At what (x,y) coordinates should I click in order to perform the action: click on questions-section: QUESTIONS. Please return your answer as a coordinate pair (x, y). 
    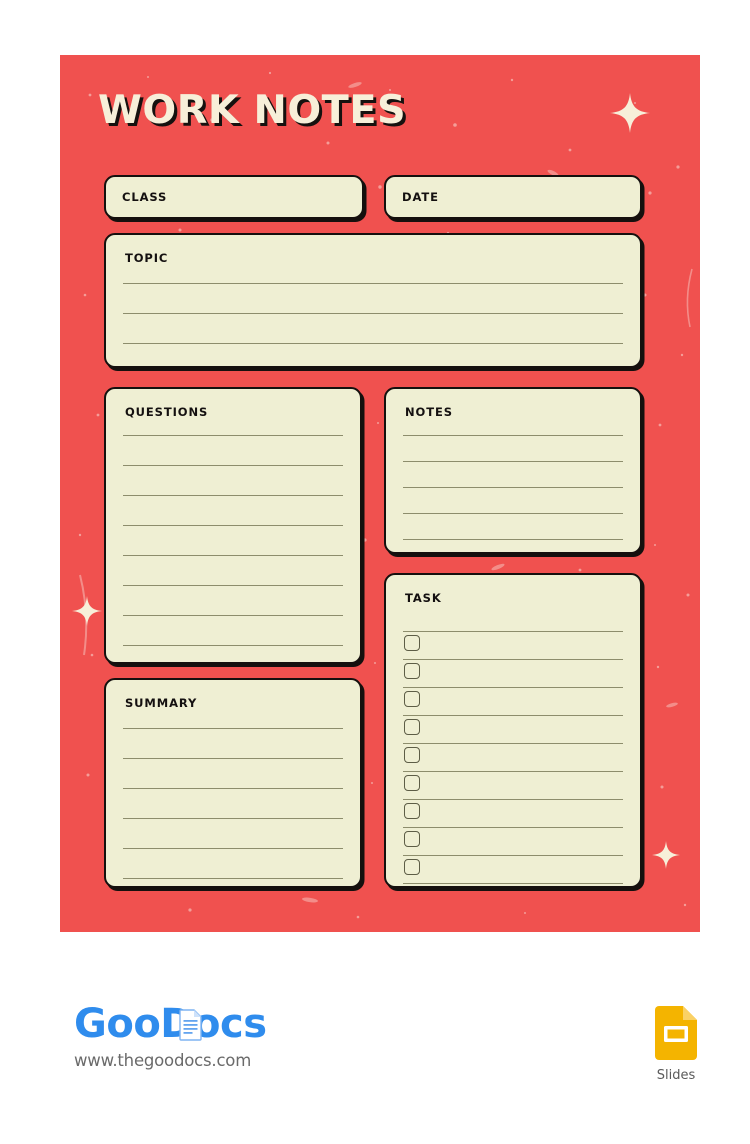
    Looking at the image, I should click on (233, 525).